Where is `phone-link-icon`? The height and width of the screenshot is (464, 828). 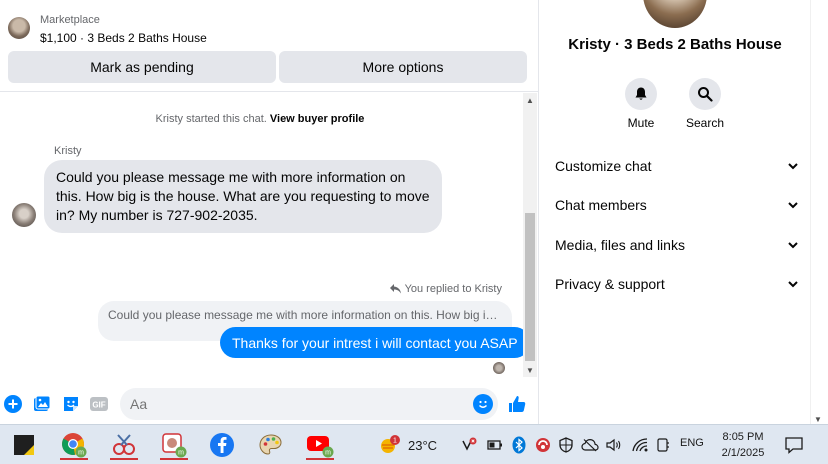
phone-link-icon is located at coordinates (663, 445).